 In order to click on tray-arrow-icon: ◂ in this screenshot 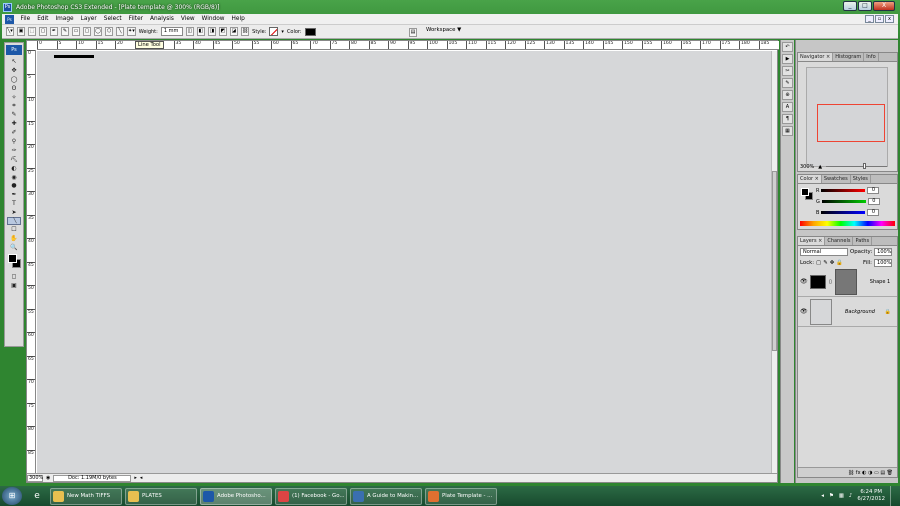, I will do `click(822, 496)`.